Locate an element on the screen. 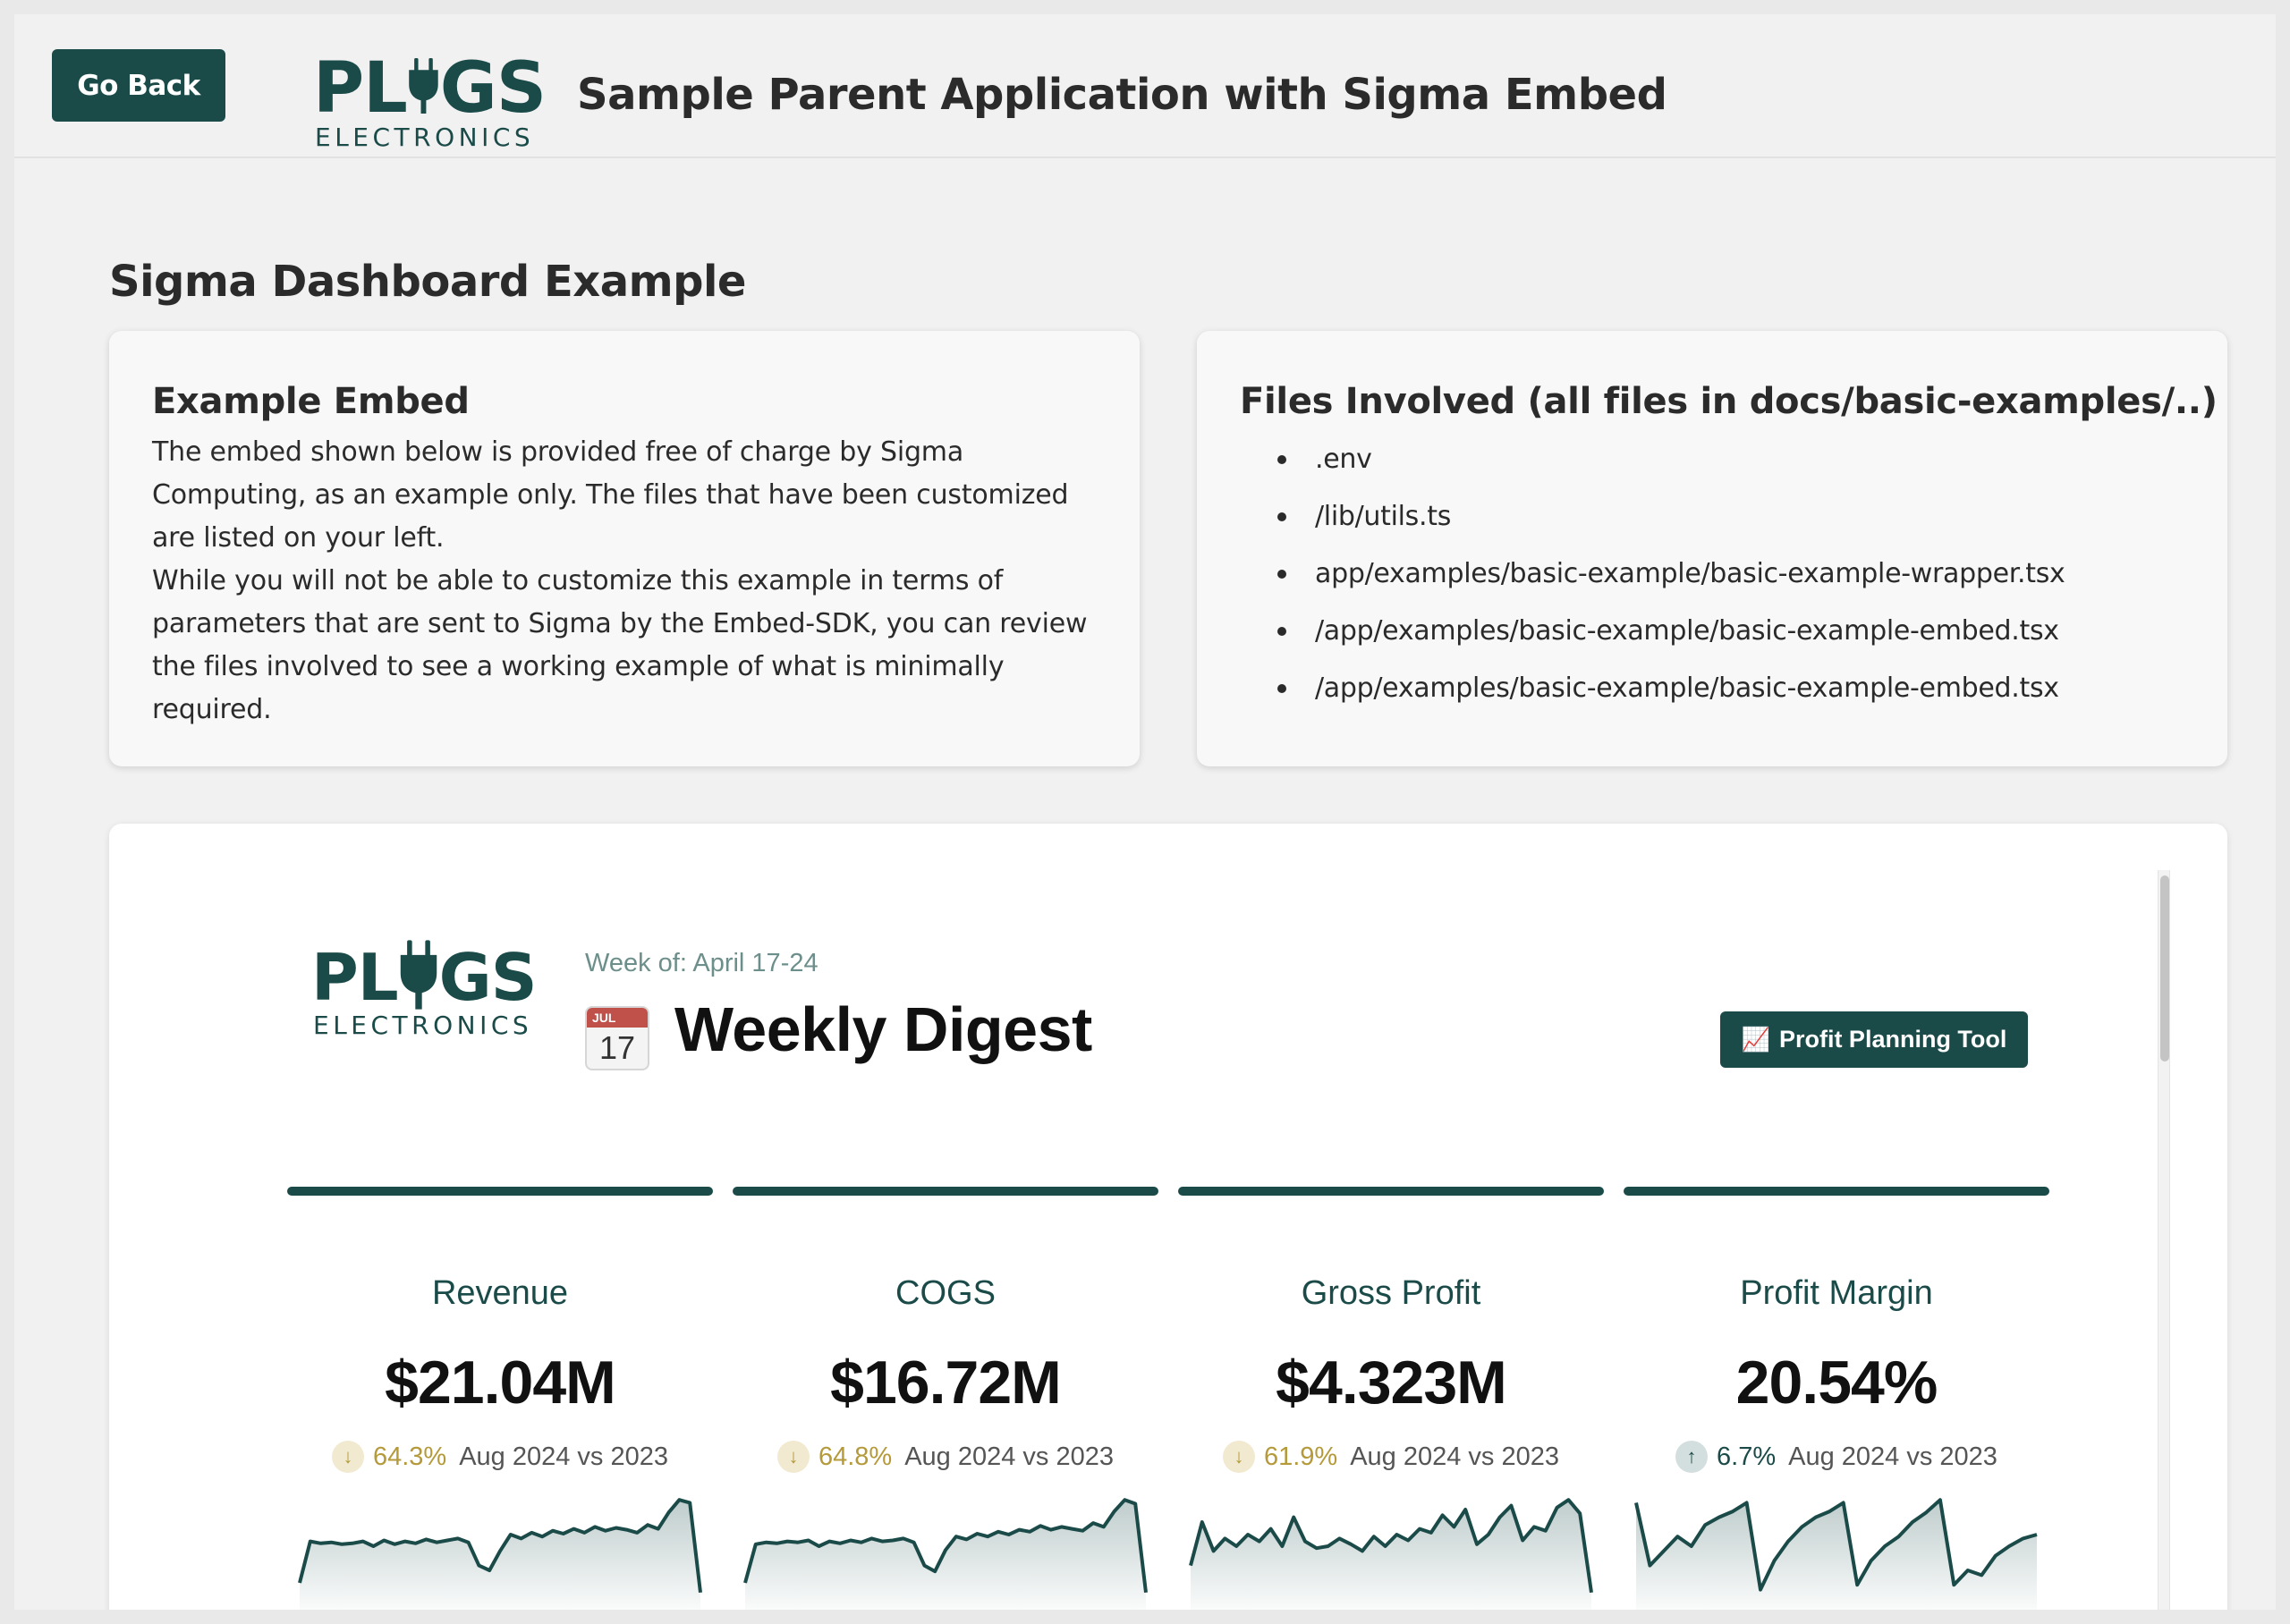 The image size is (2290, 1624). kpi-label: Revenue is located at coordinates (500, 1293).